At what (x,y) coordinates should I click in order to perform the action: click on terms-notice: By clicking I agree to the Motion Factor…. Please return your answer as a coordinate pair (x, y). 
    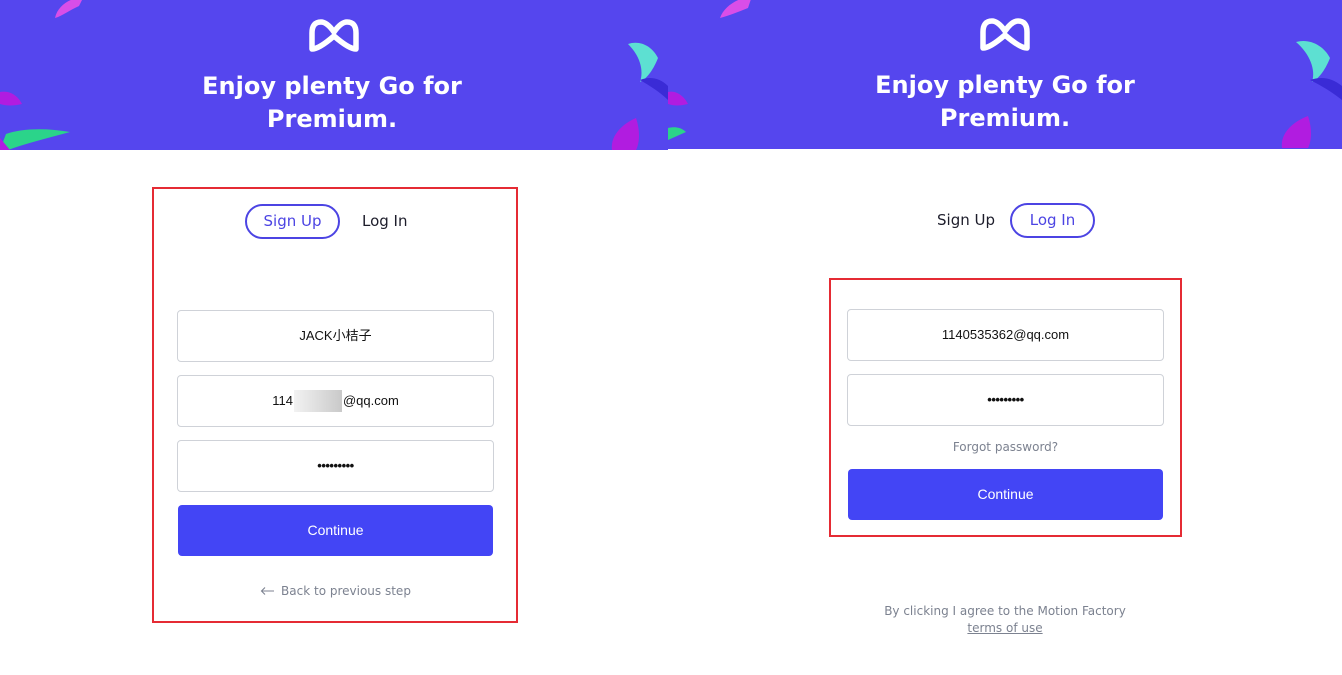
    Looking at the image, I should click on (1005, 620).